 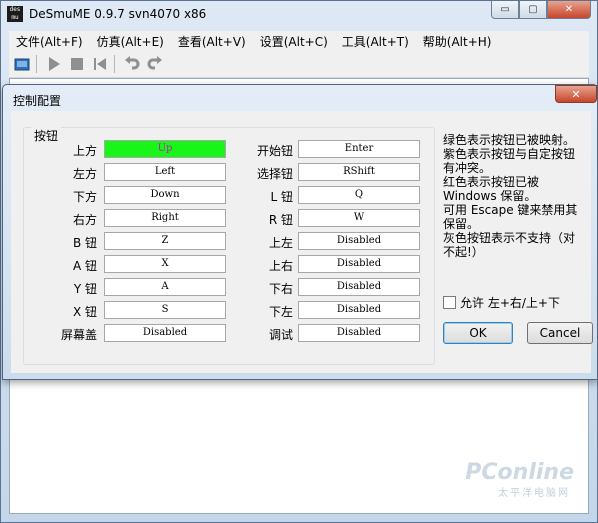 I want to click on right-key-label: 调试, so click(x=280, y=335).